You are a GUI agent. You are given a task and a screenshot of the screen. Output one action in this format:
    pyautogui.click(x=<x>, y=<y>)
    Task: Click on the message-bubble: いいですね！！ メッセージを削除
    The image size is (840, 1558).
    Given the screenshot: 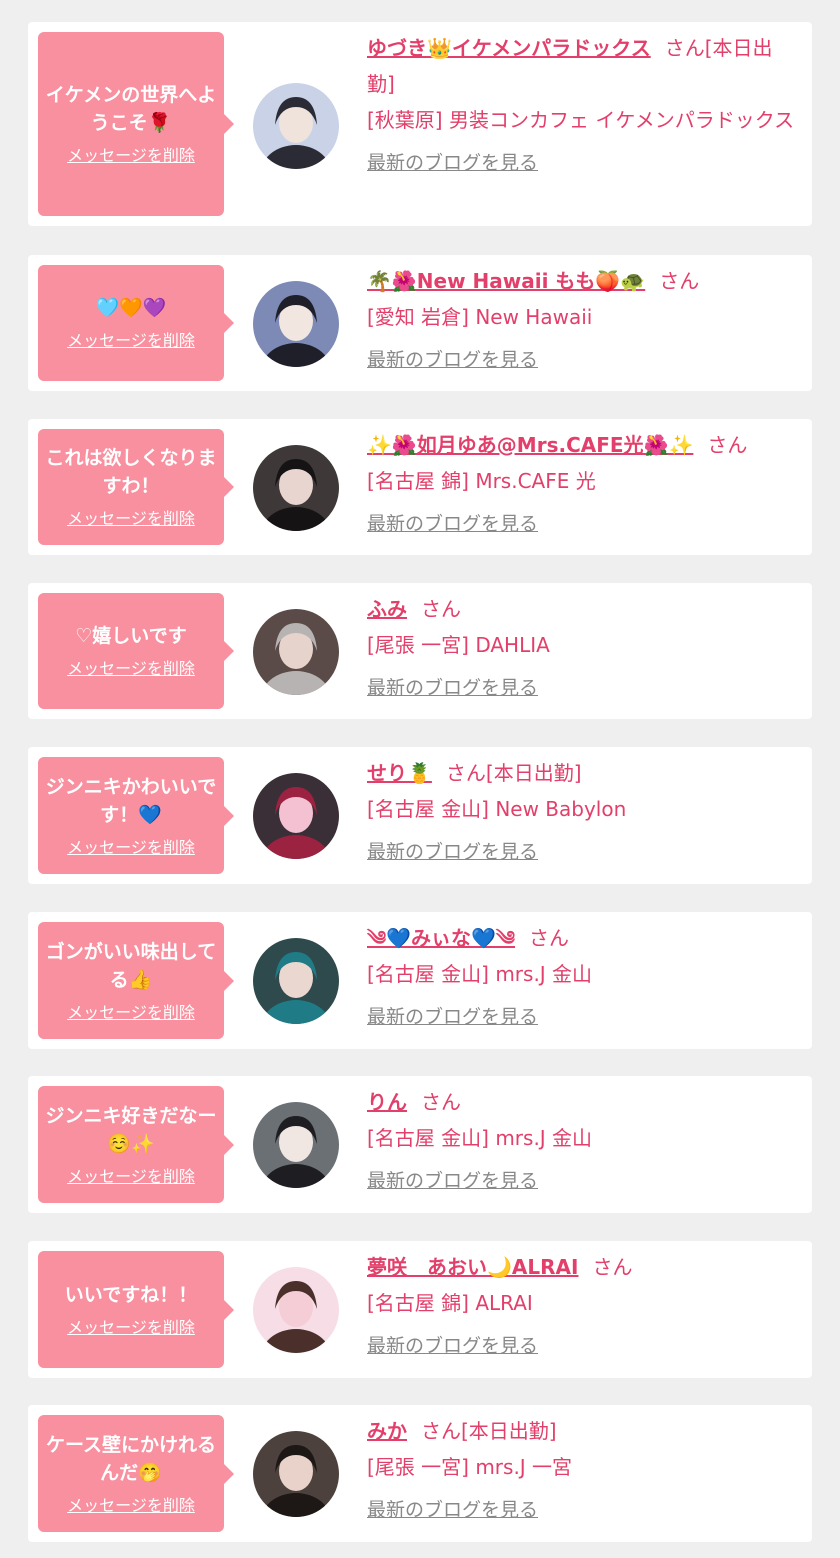 What is the action you would take?
    pyautogui.click(x=136, y=1309)
    